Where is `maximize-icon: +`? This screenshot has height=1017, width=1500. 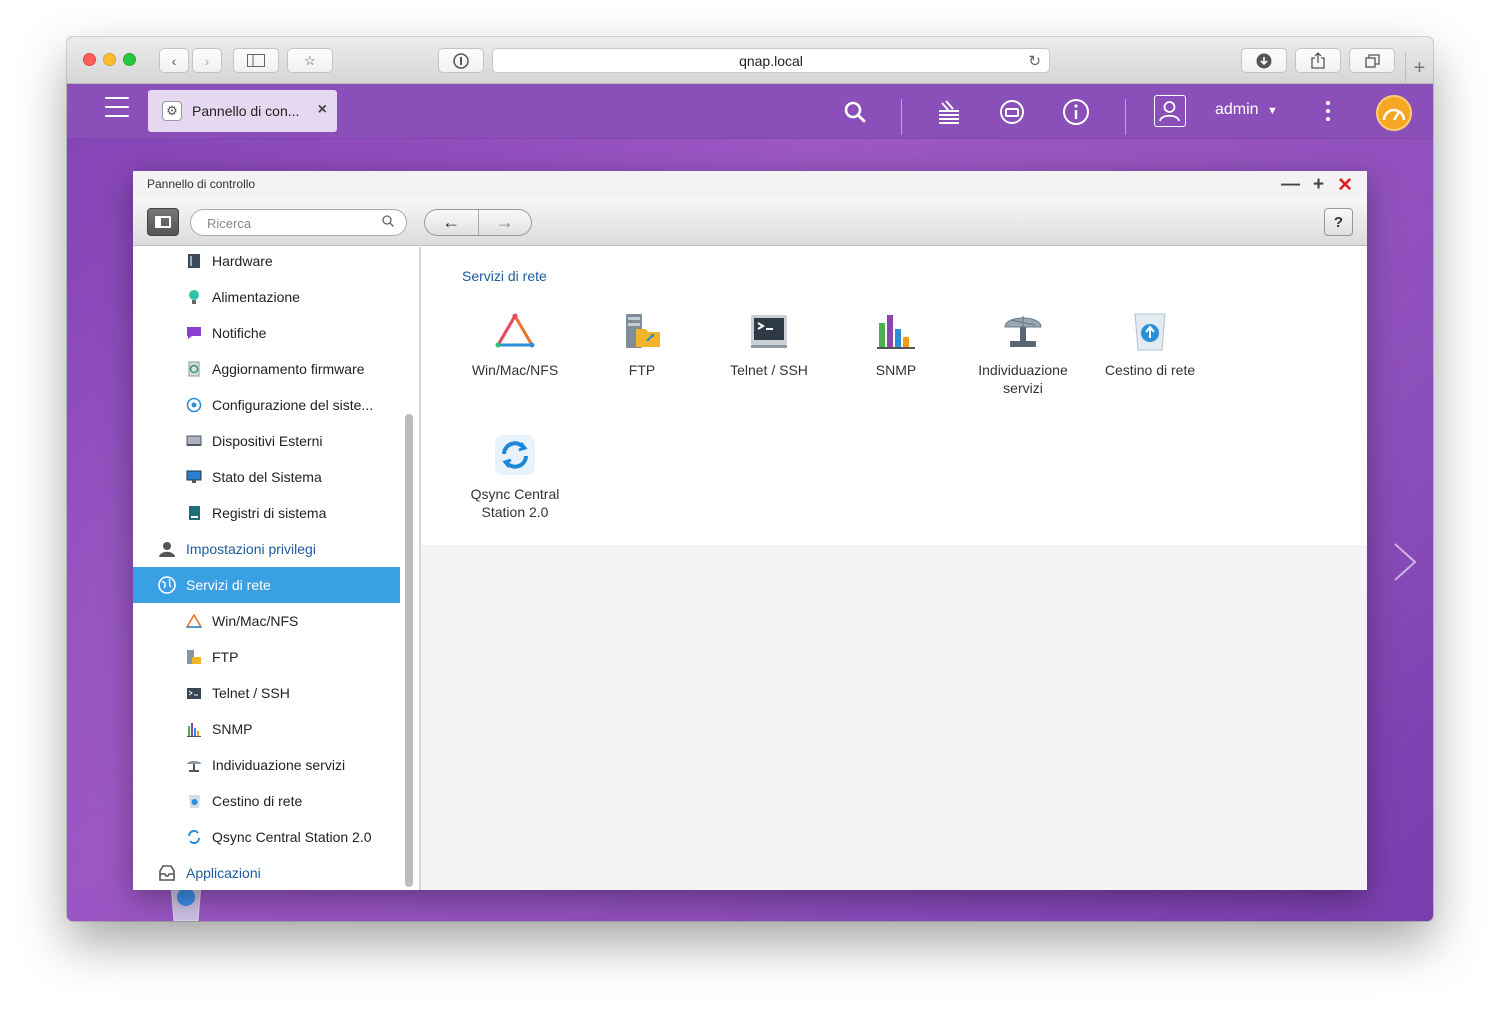
maximize-icon: + is located at coordinates (1318, 185).